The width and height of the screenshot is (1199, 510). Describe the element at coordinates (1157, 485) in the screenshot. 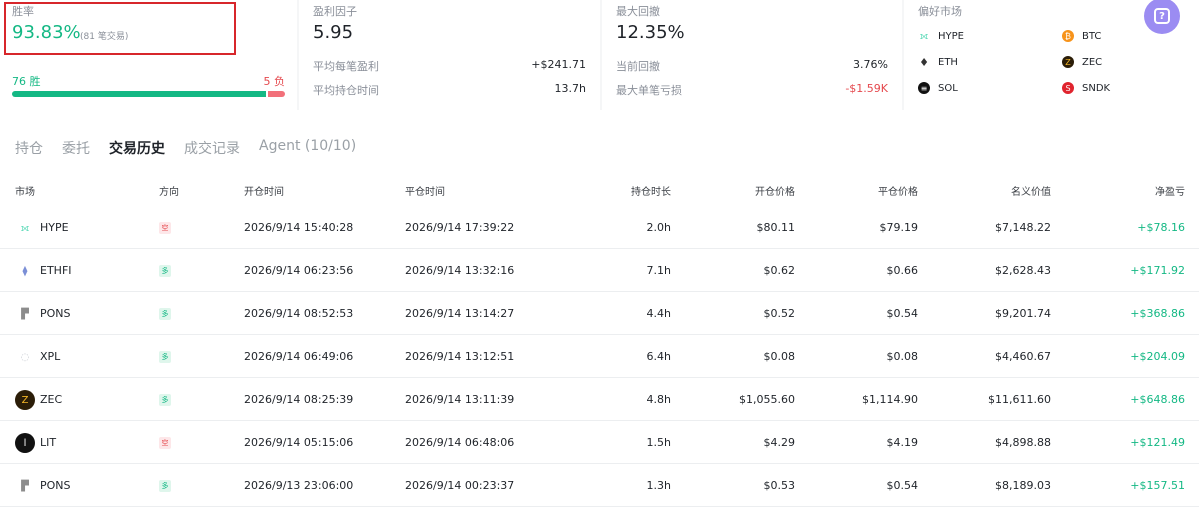

I see `cell-pnl: +$157.51` at that location.